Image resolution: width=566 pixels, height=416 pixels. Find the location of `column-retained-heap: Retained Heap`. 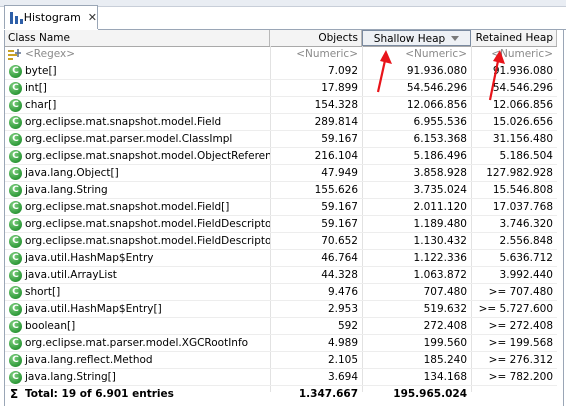

column-retained-heap: Retained Heap is located at coordinates (514, 38).